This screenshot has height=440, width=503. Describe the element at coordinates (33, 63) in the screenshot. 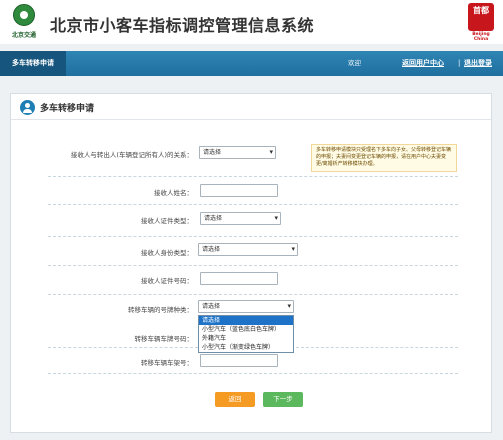

I see `nav-current-page: 多车转移申请` at that location.